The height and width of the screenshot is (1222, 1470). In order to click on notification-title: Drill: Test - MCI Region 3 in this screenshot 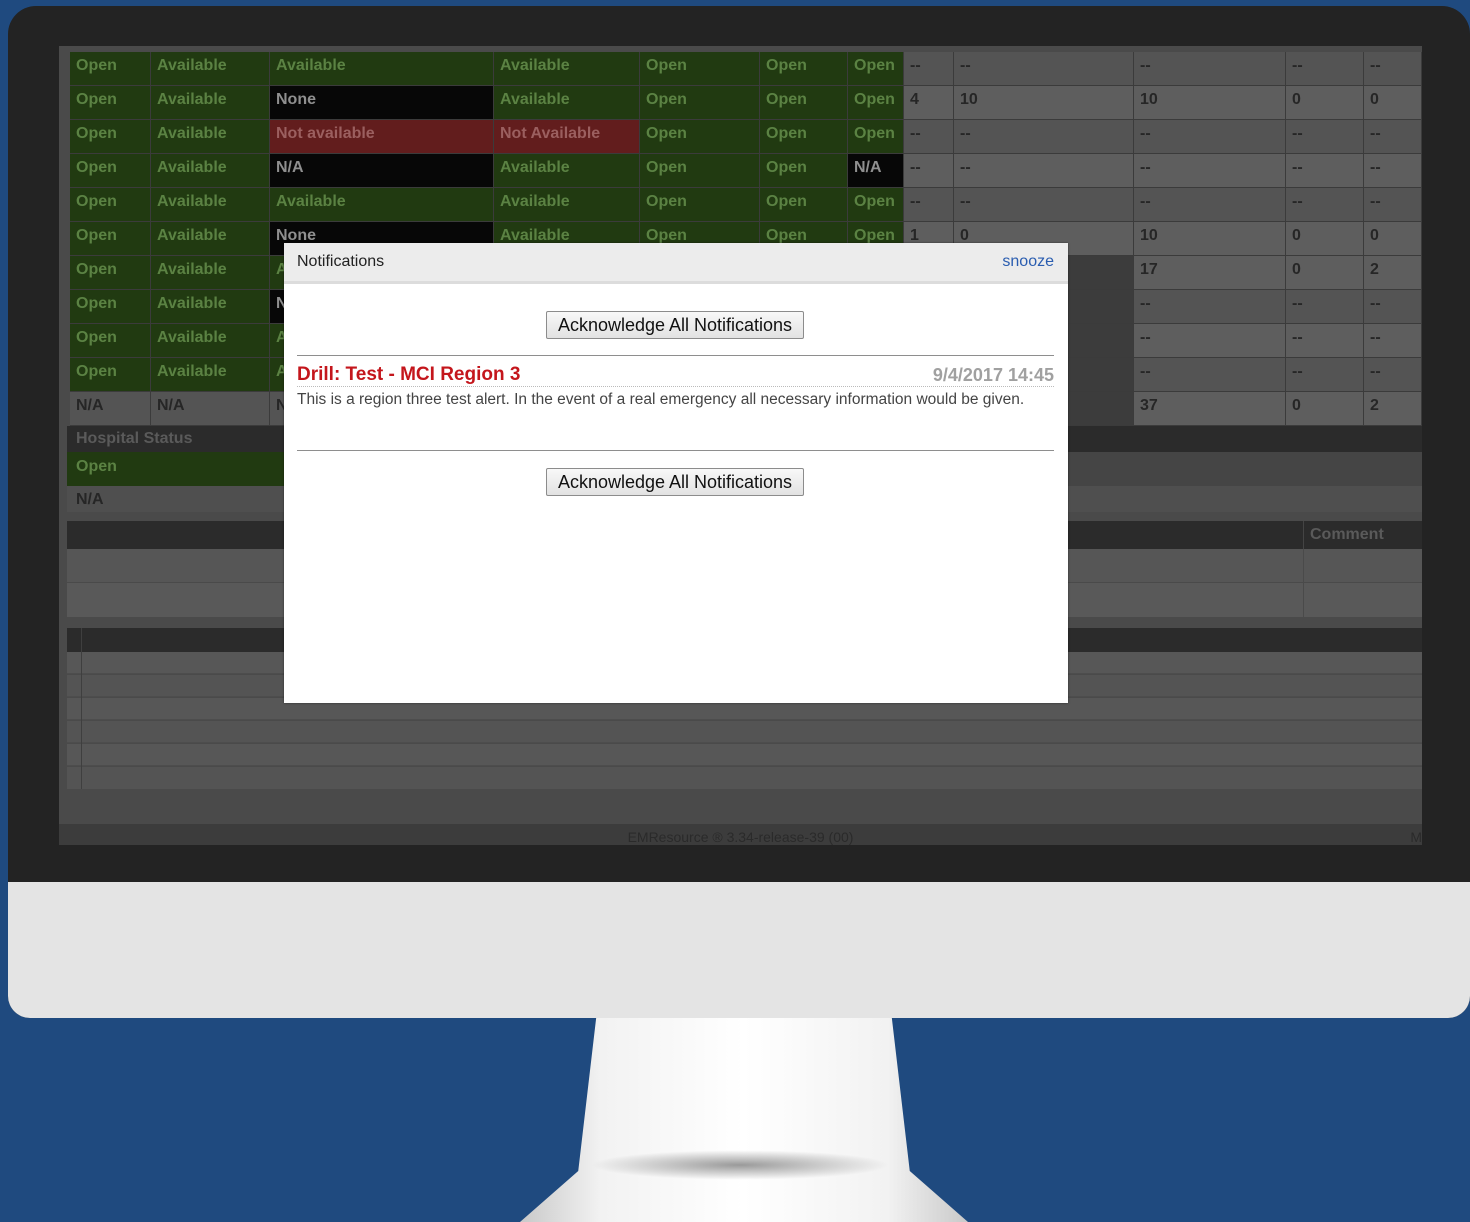, I will do `click(409, 374)`.